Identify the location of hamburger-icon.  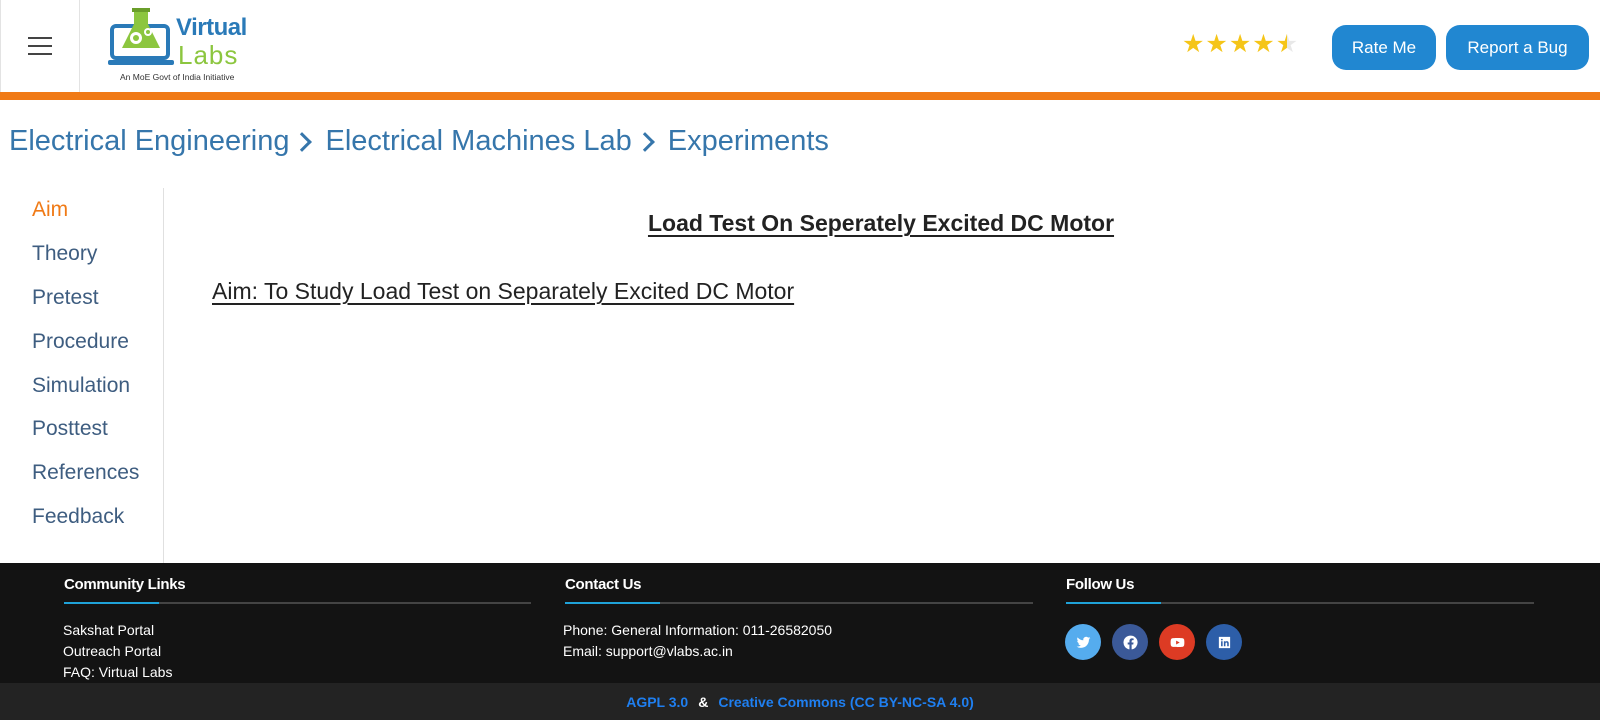
(40, 46).